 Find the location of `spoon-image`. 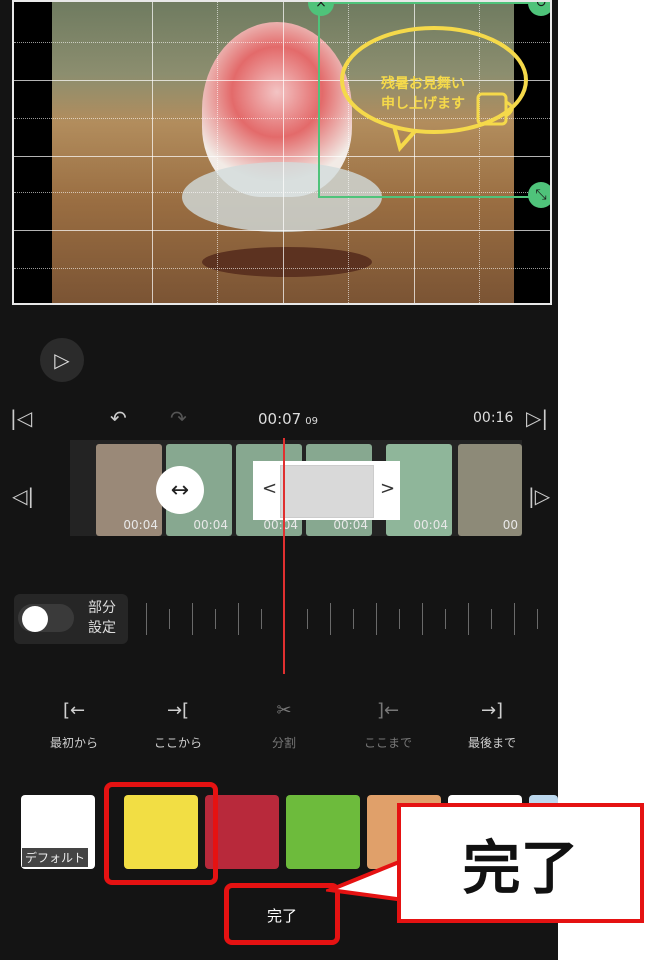

spoon-image is located at coordinates (287, 262).